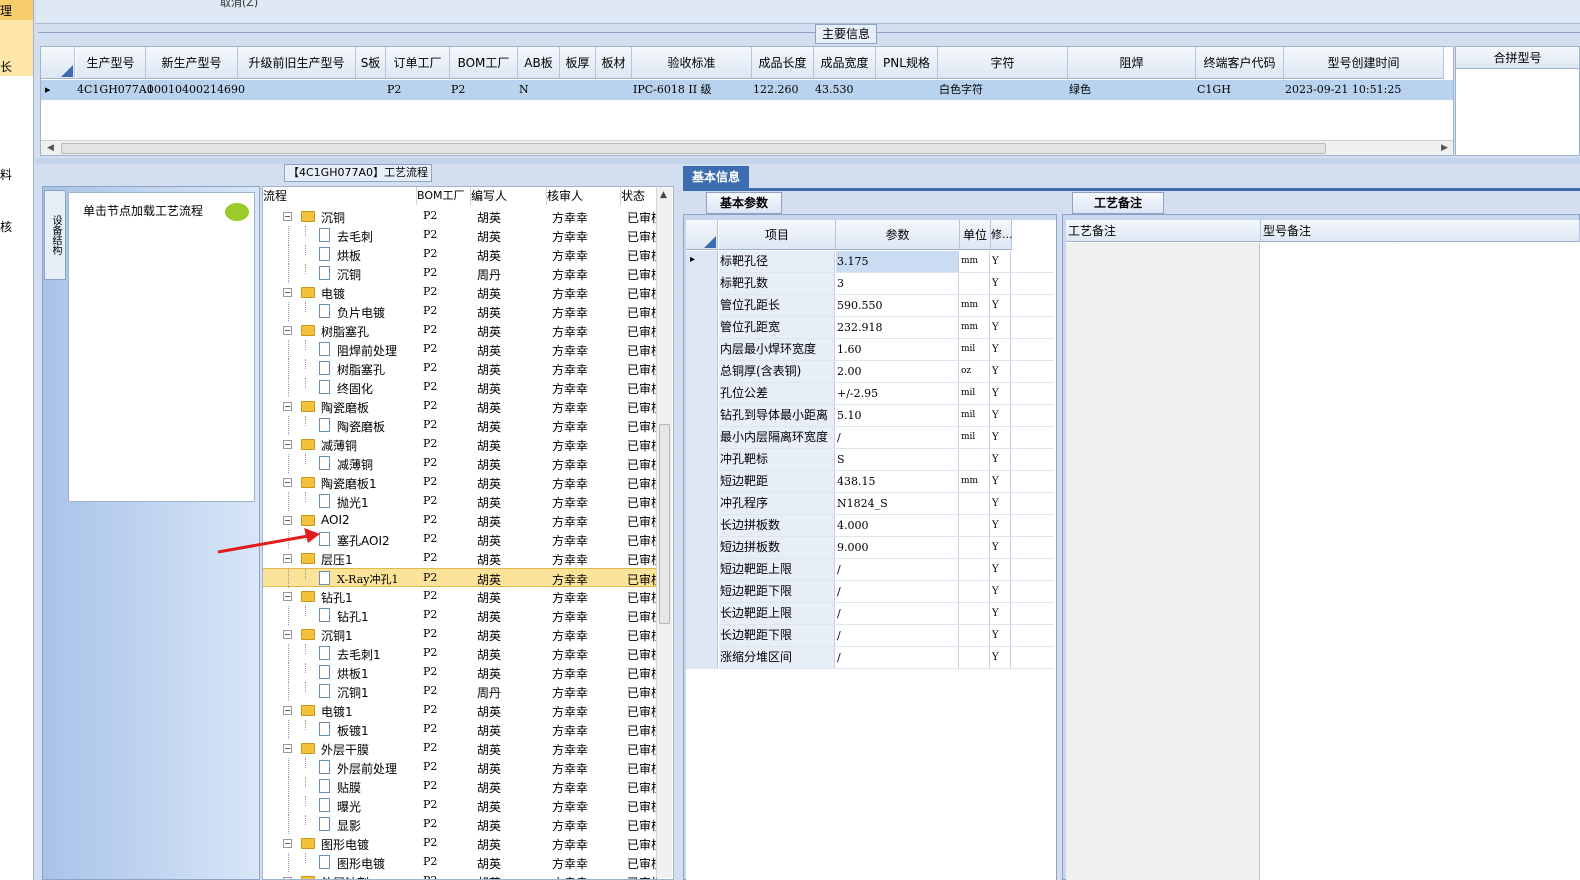 The width and height of the screenshot is (1580, 880). Describe the element at coordinates (777, 459) in the screenshot. I see `param-item: 冲孔靶标` at that location.